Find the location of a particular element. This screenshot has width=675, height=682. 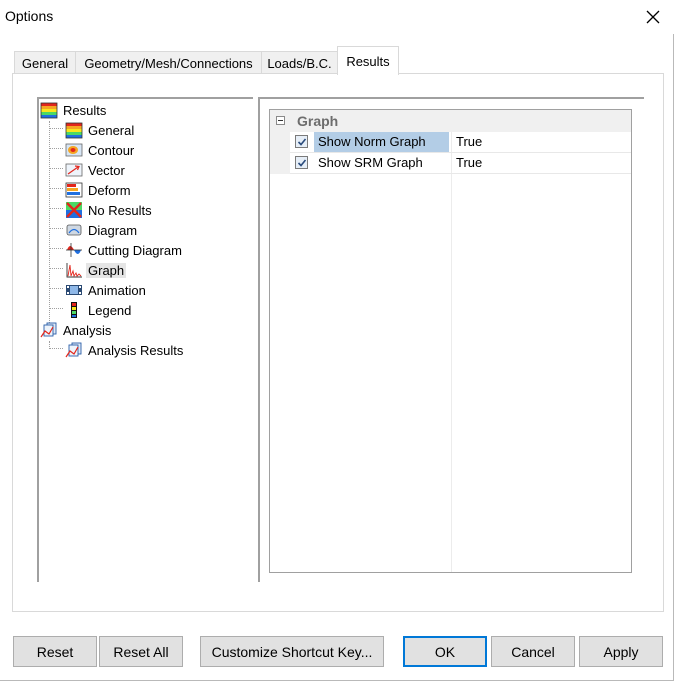

category-label: Graph is located at coordinates (318, 121).